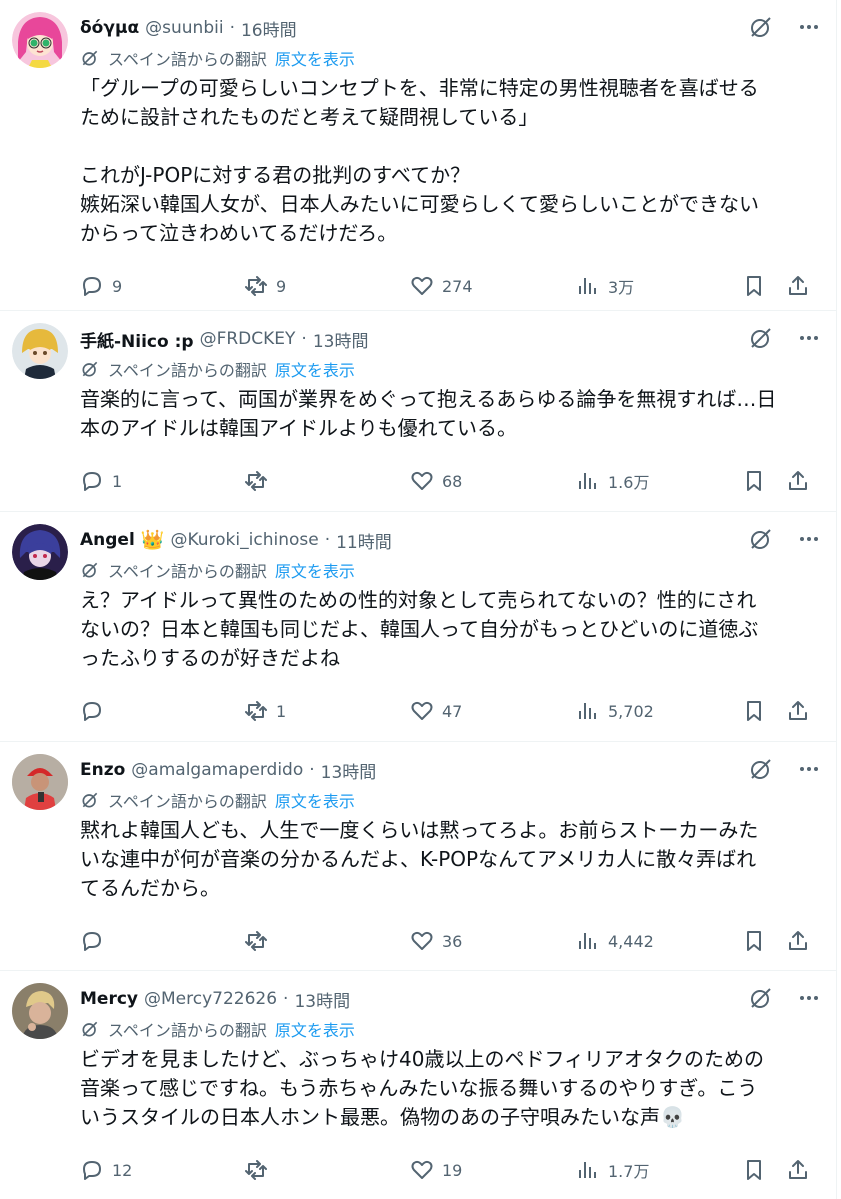 This screenshot has width=841, height=1199. Describe the element at coordinates (109, 28) in the screenshot. I see `display-name: δόγμα` at that location.